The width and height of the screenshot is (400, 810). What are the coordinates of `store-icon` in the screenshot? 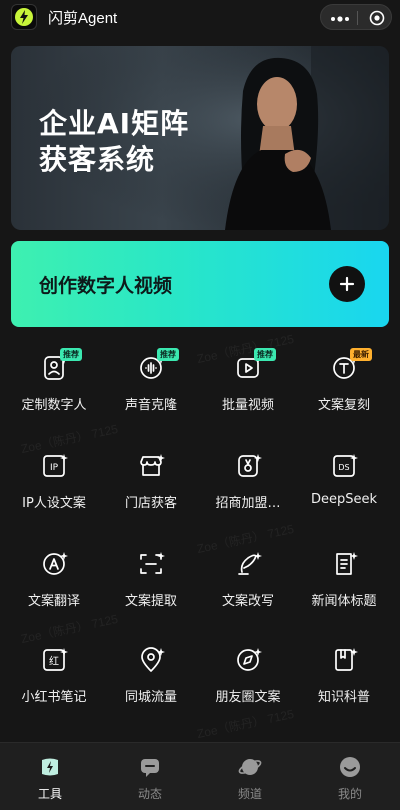 It's located at (151, 466).